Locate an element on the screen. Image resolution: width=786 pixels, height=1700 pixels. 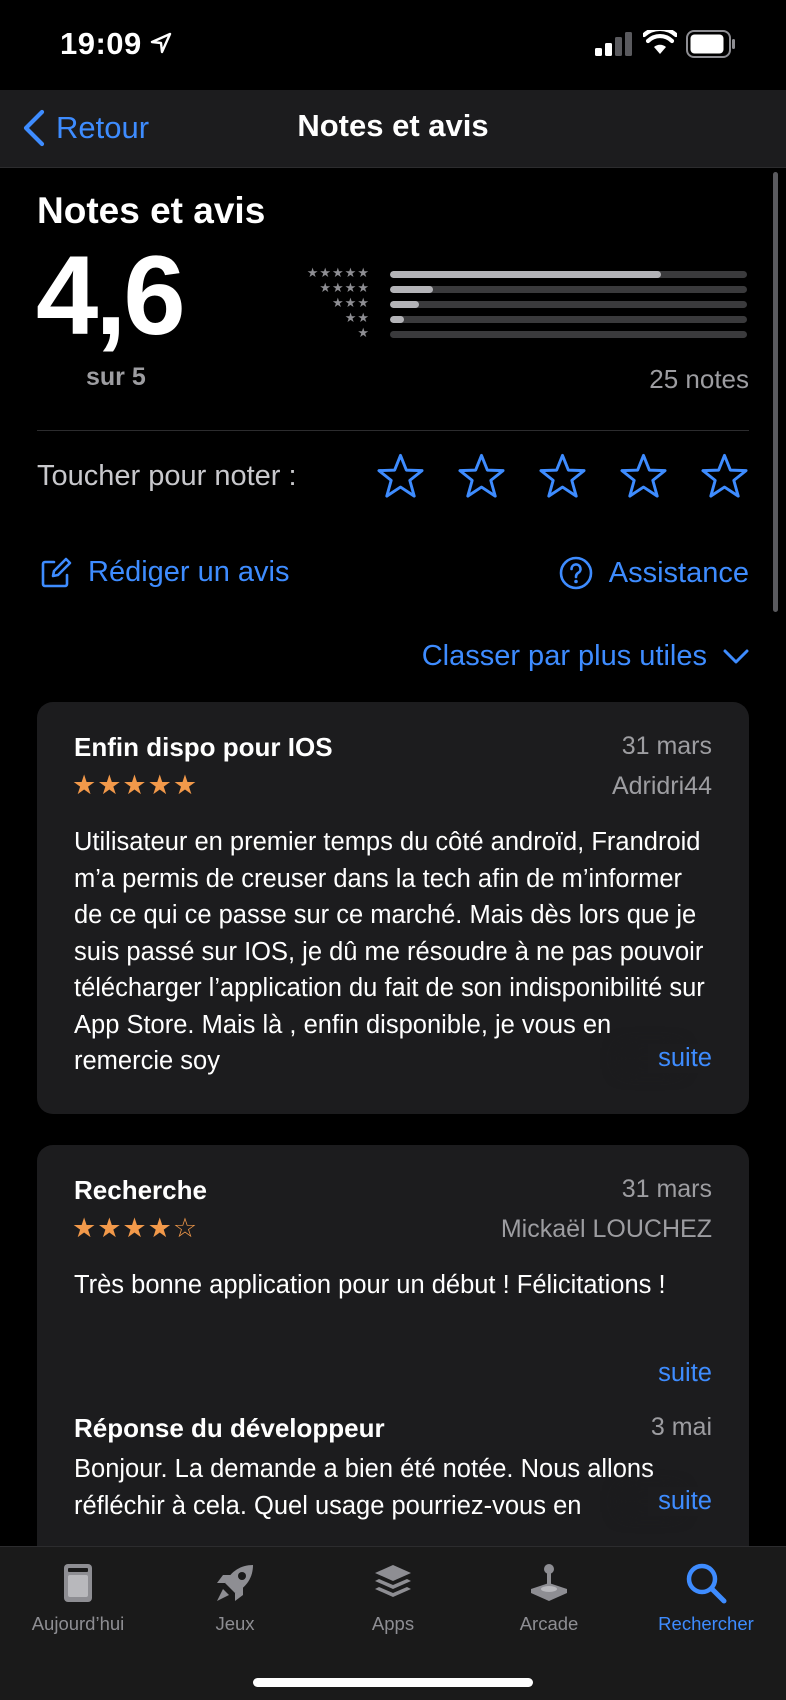
tab-games: Jeux is located at coordinates (235, 1598).